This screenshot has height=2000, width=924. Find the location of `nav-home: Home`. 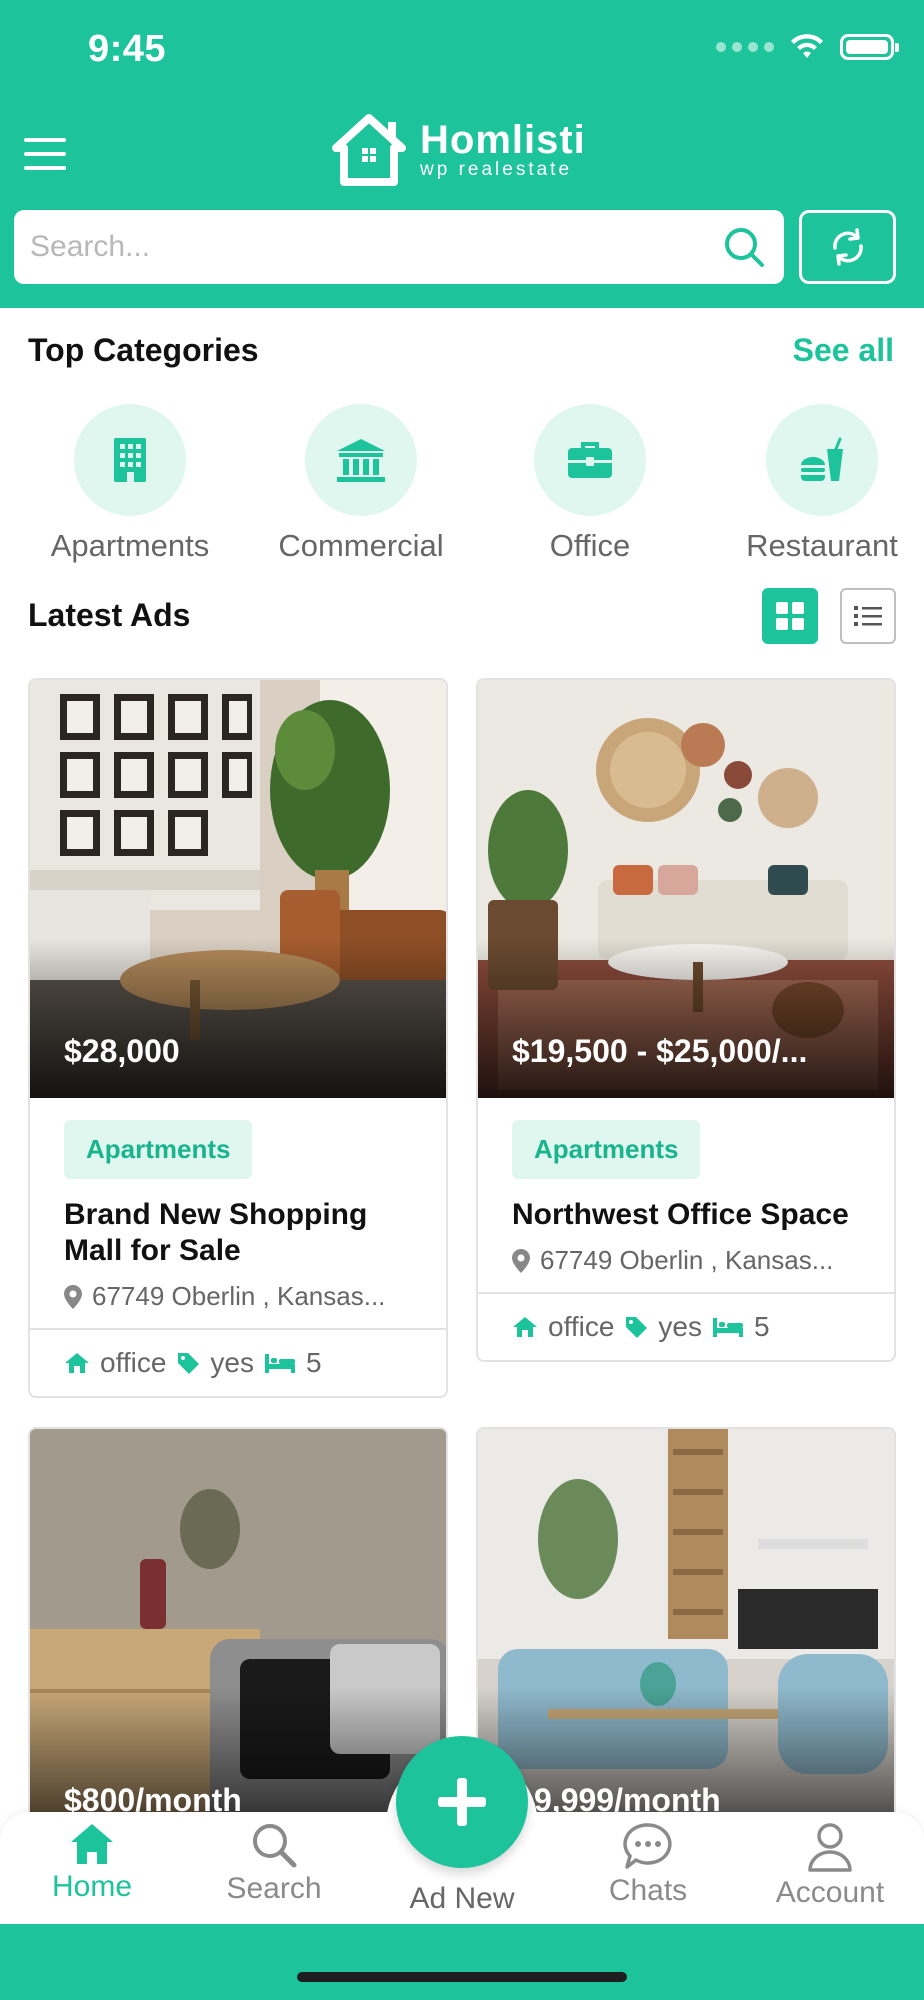

nav-home: Home is located at coordinates (92, 1863).